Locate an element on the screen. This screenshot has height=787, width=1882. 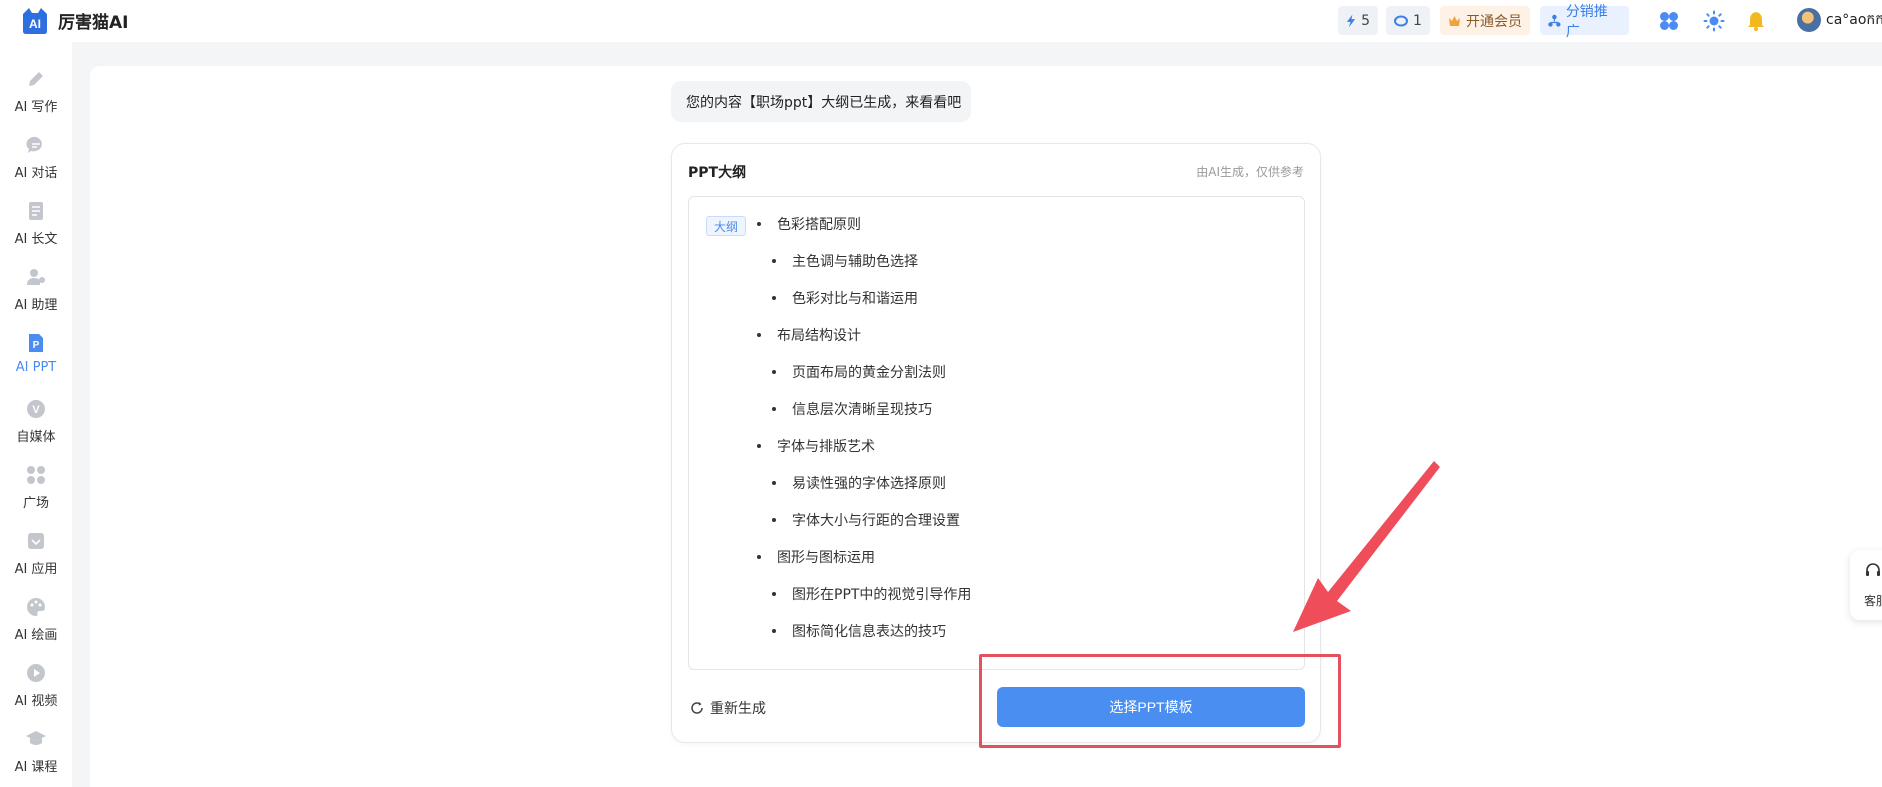
outline-item: 字体与排版艺术 is located at coordinates (816, 446).